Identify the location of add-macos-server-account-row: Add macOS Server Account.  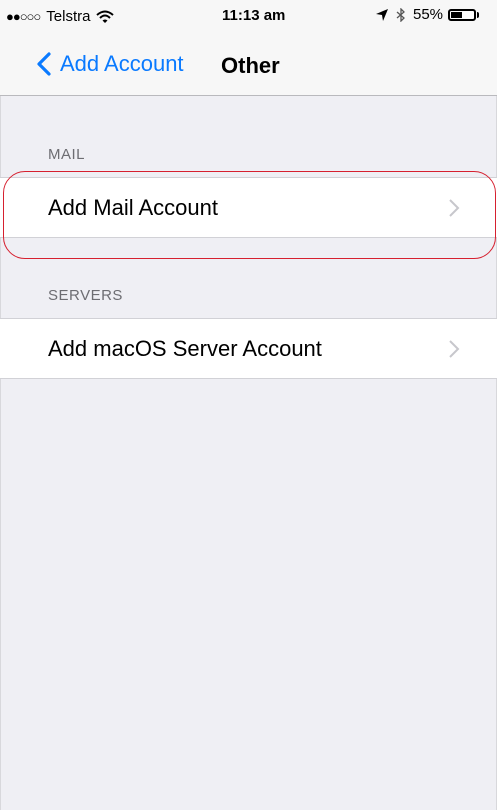
(248, 348).